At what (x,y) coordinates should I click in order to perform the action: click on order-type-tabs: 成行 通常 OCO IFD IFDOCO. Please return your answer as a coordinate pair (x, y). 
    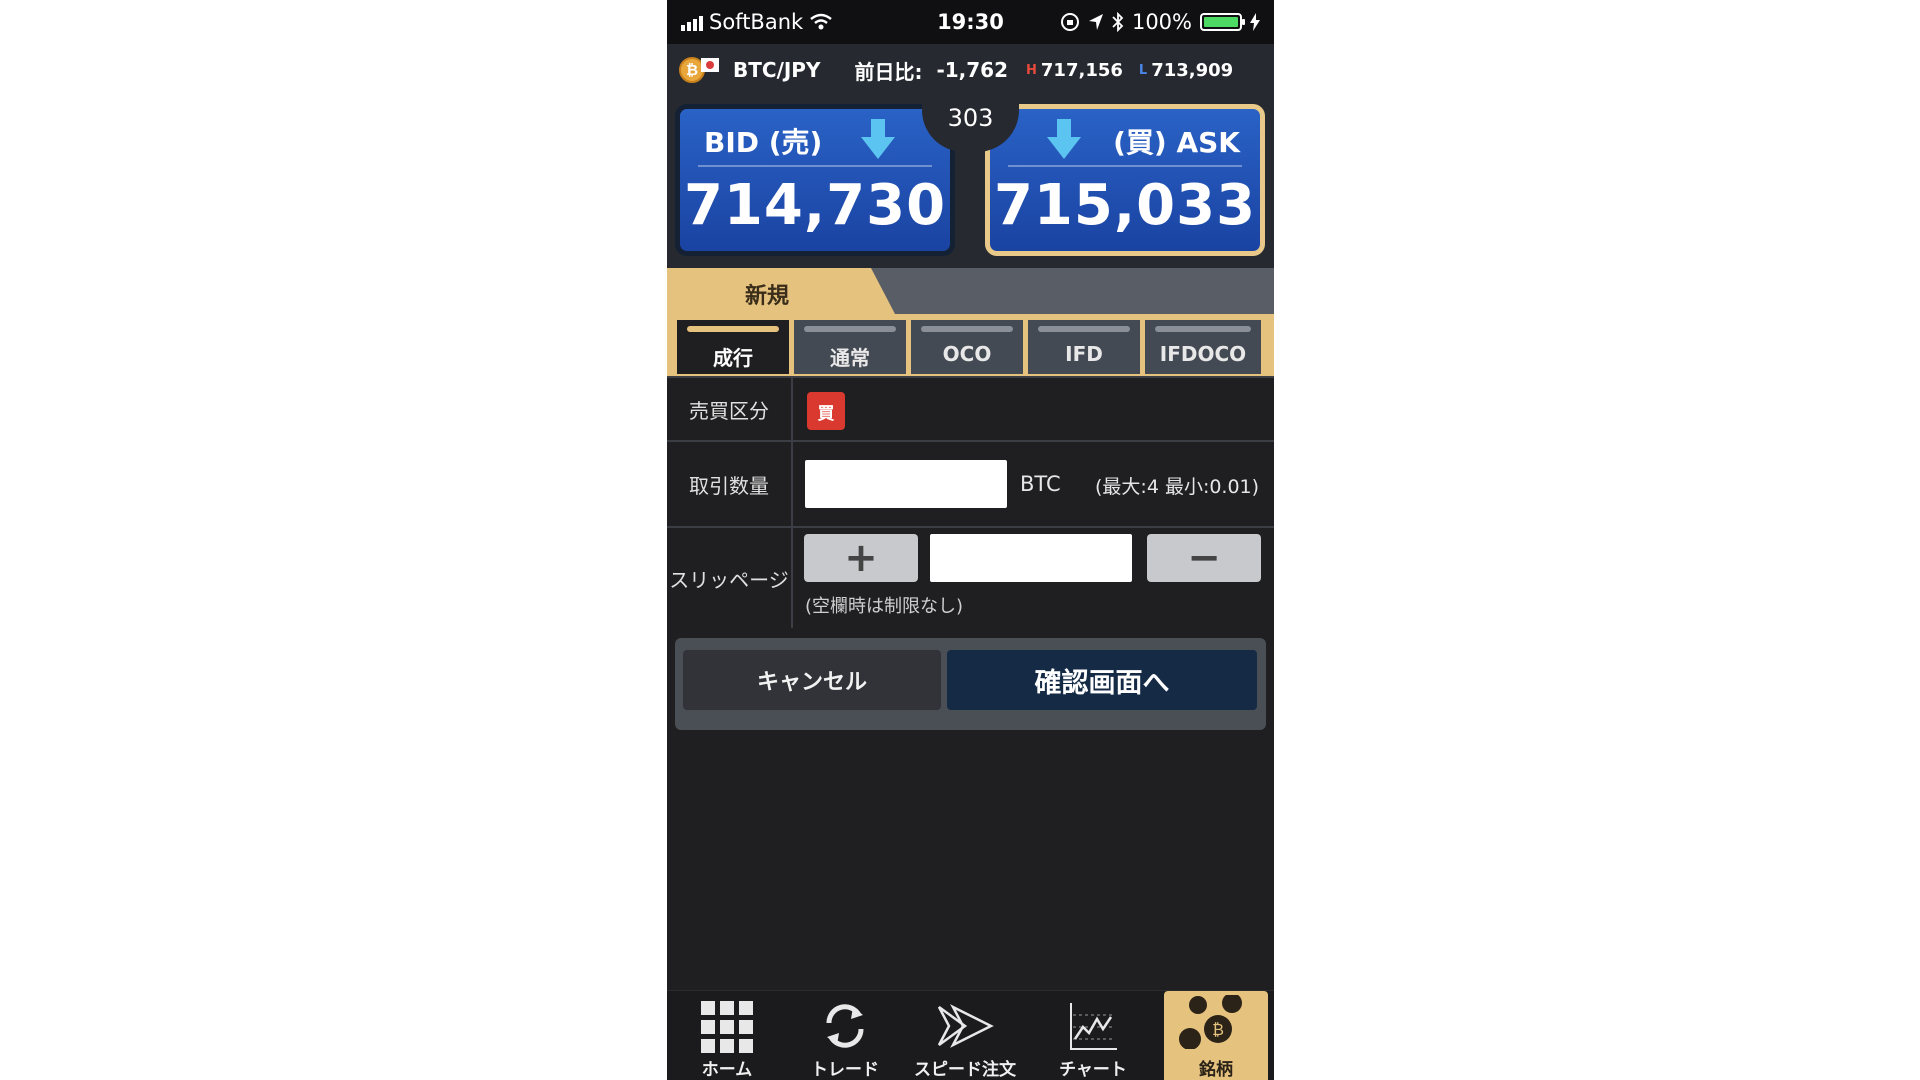
    Looking at the image, I should click on (970, 345).